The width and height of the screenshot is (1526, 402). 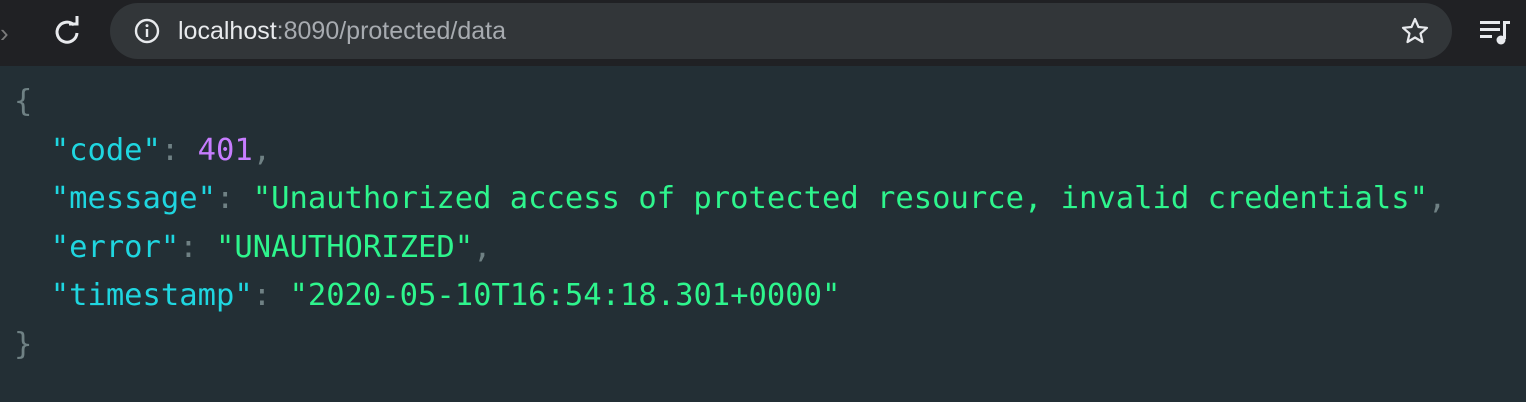 I want to click on url-text: localhost:8090/protected/data, so click(x=342, y=31).